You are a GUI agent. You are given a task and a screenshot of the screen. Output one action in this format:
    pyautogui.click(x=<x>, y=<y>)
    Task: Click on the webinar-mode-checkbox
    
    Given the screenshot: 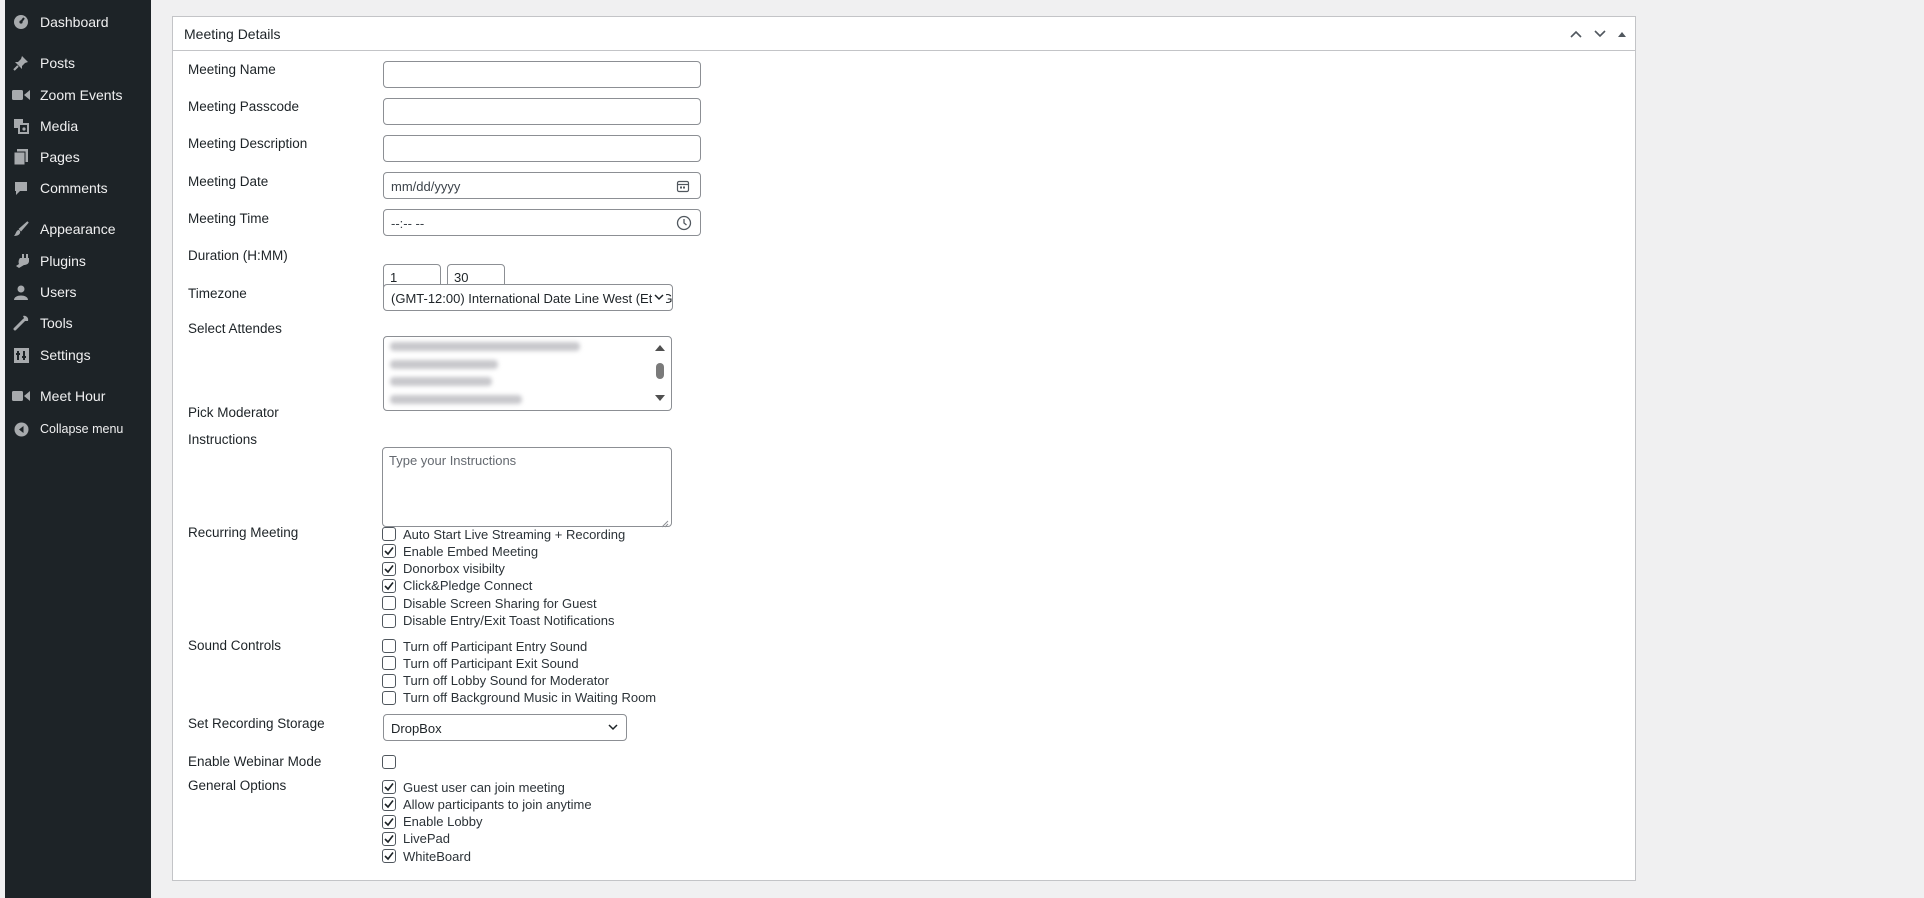 What is the action you would take?
    pyautogui.click(x=392, y=762)
    